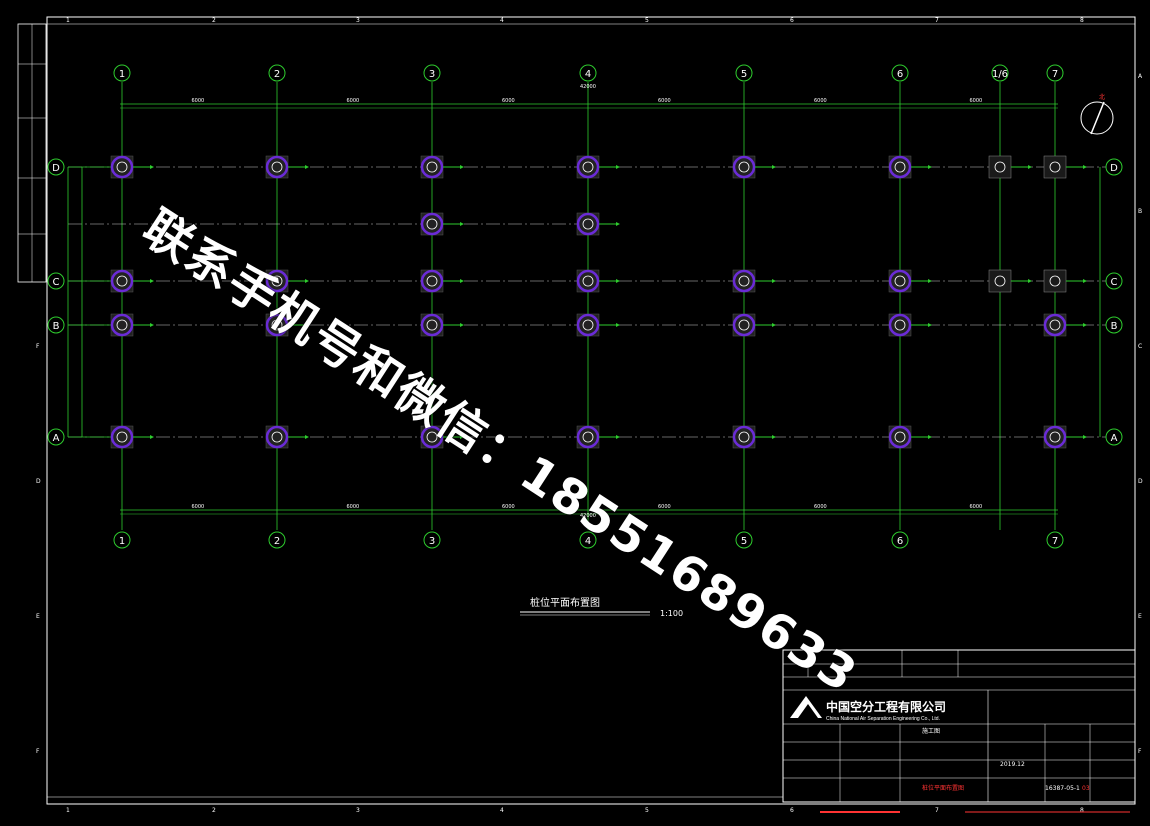  What do you see at coordinates (886, 706) in the screenshot?
I see `company-name-cn: 中国空分工程有限公司` at bounding box center [886, 706].